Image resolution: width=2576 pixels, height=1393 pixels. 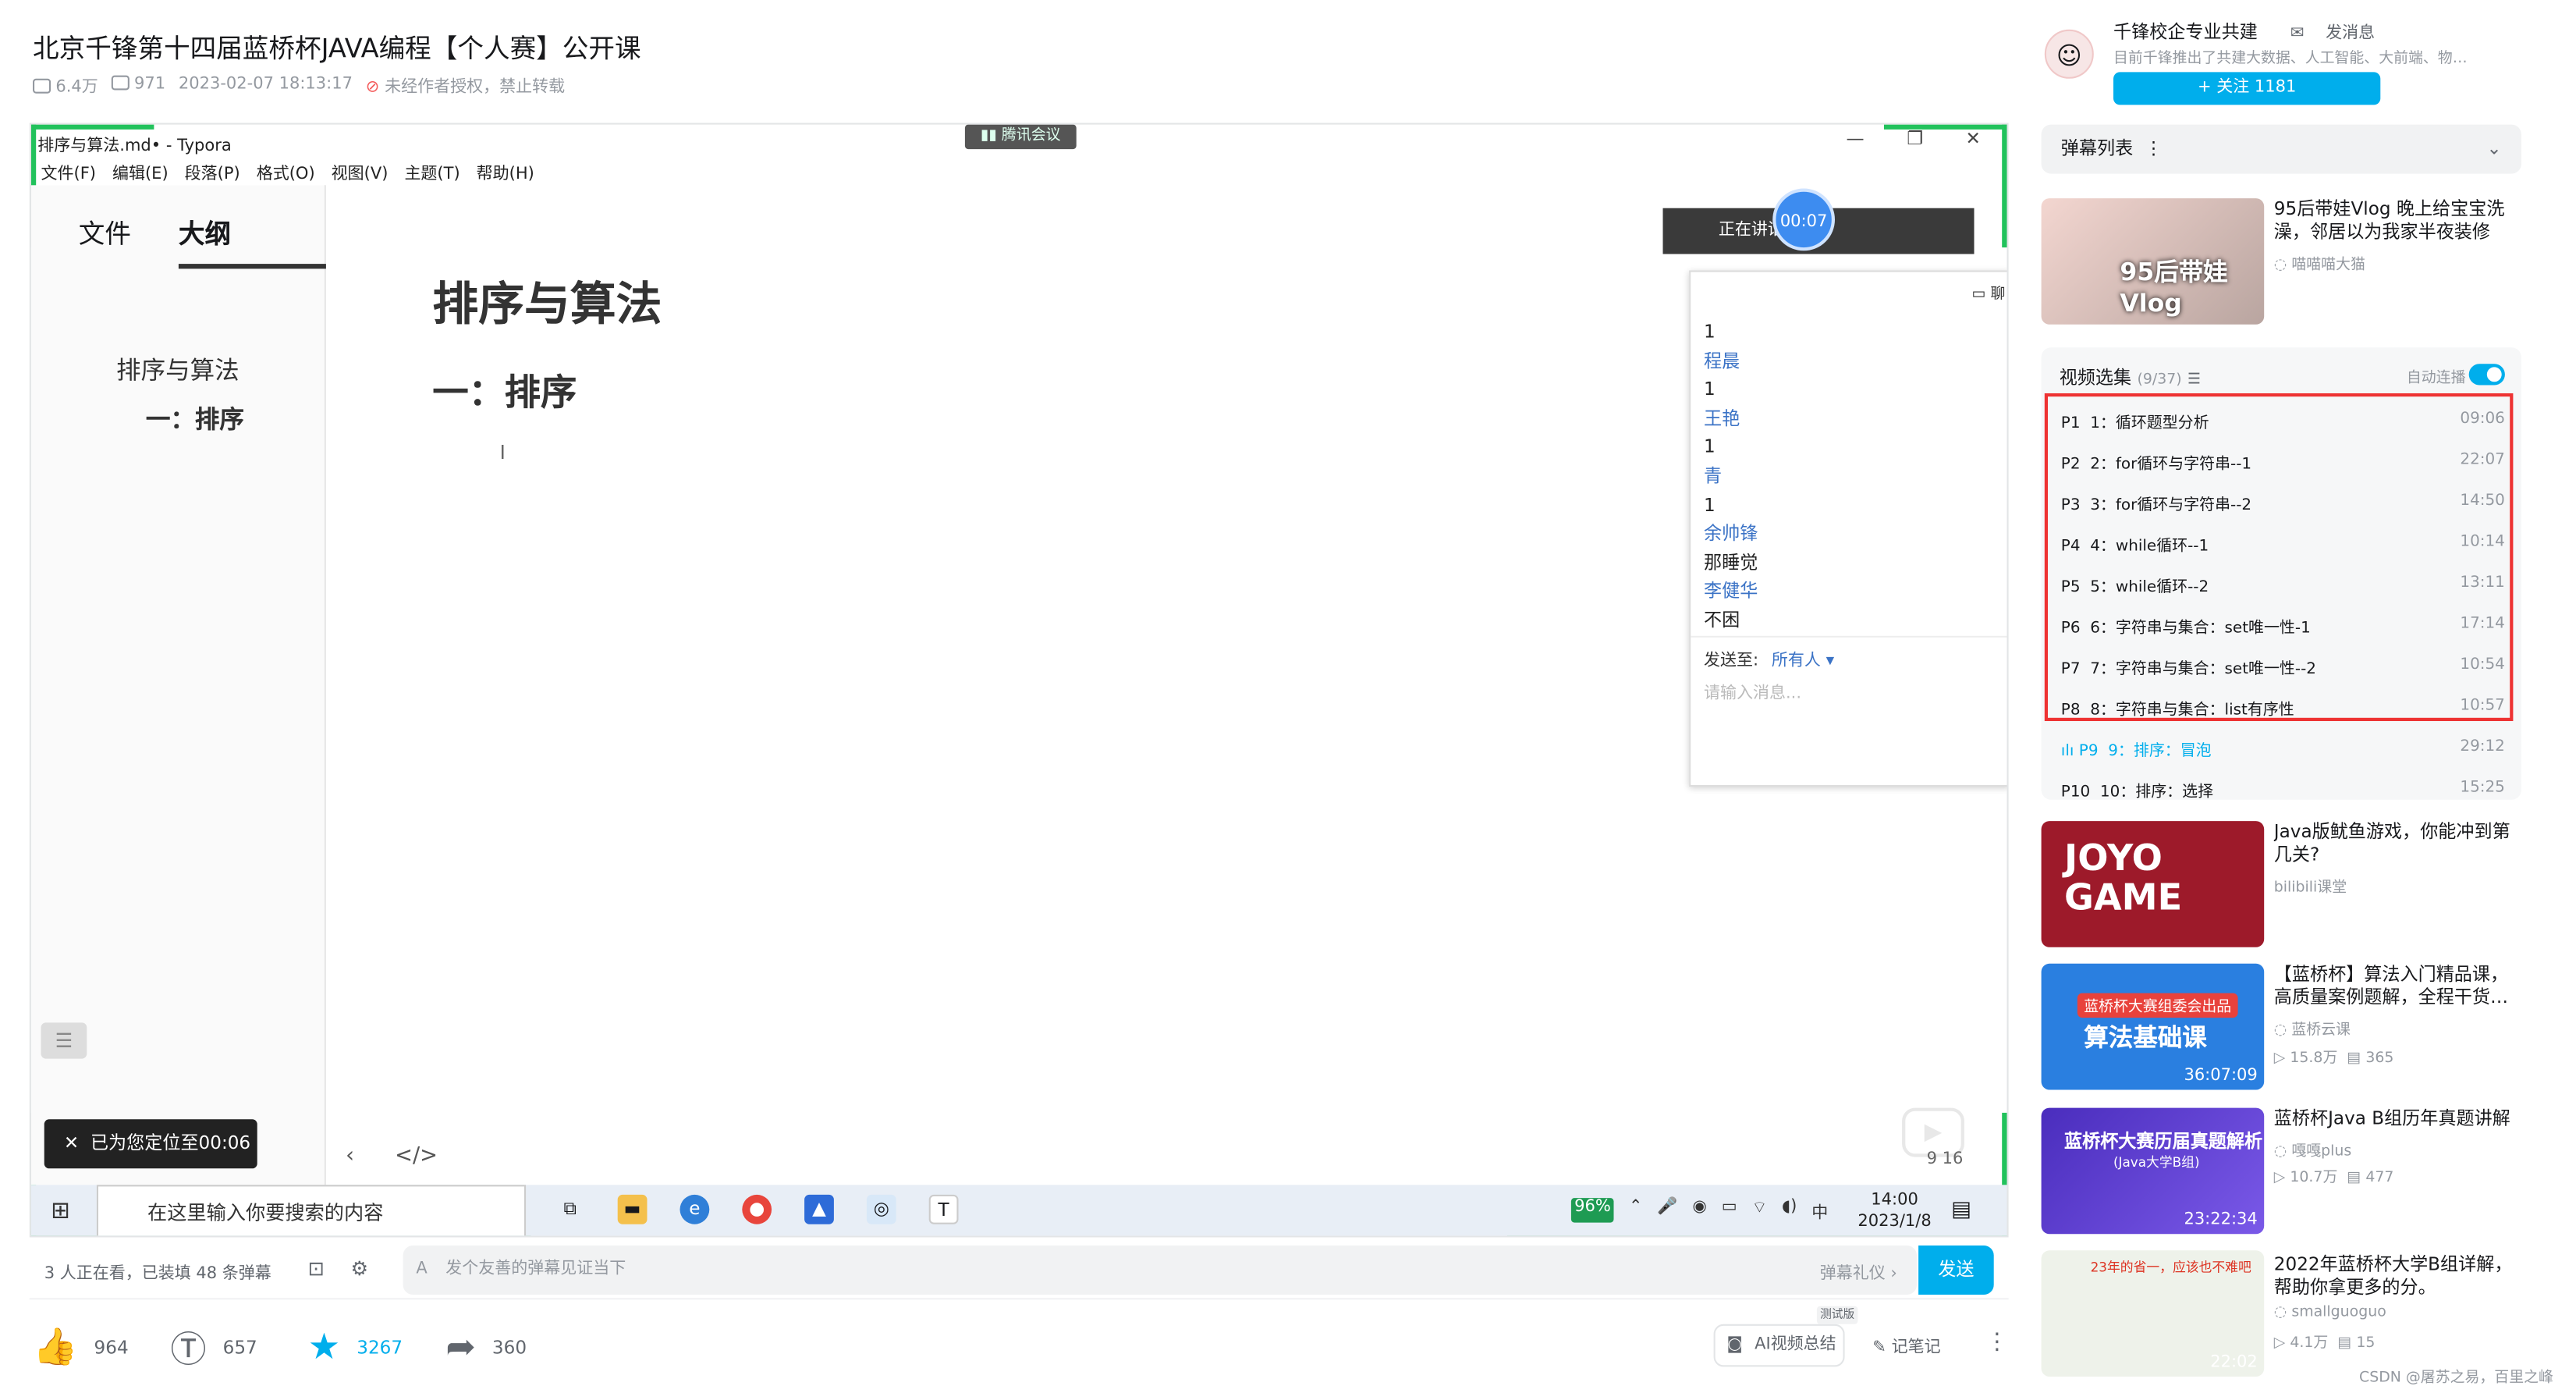 What do you see at coordinates (178, 369) in the screenshot?
I see `outline-item-1: 排序与算法` at bounding box center [178, 369].